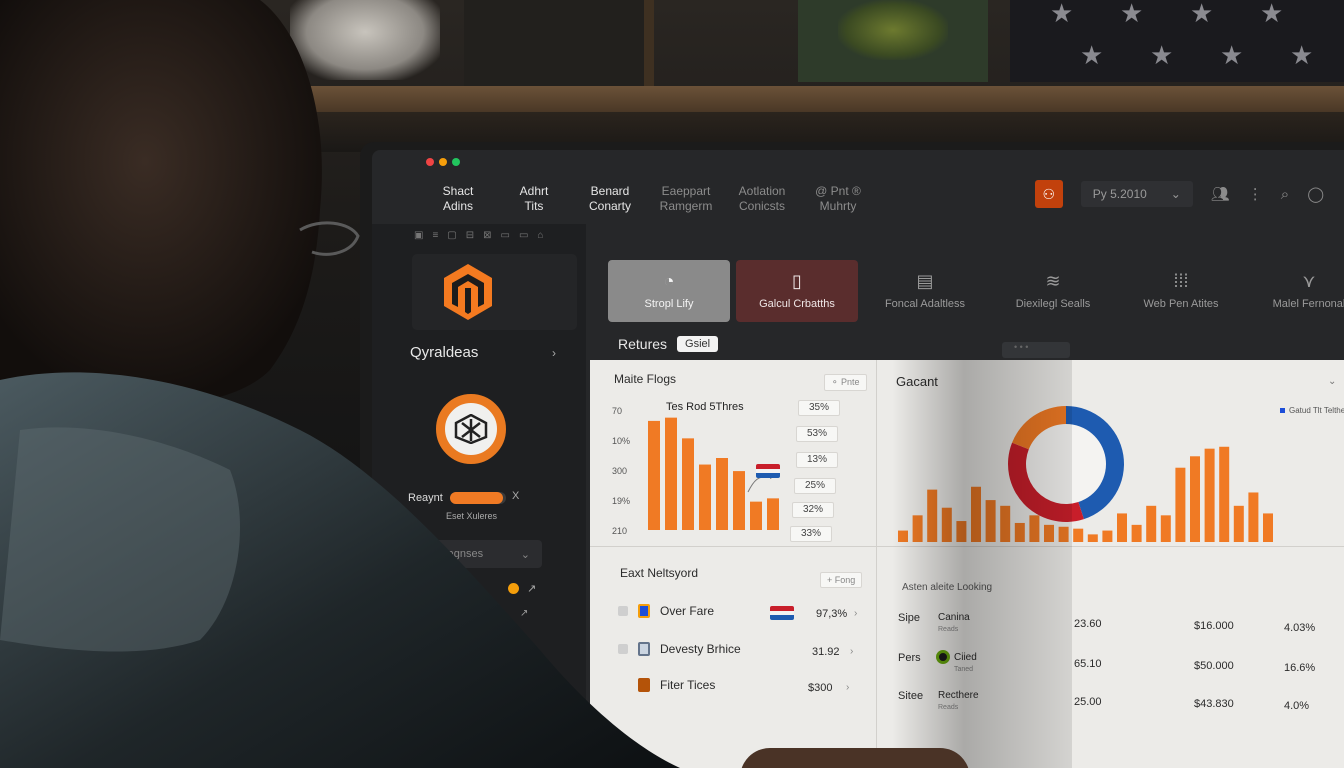  I want to click on menu-item-adhrt: Adhrt Tits, so click(534, 199).